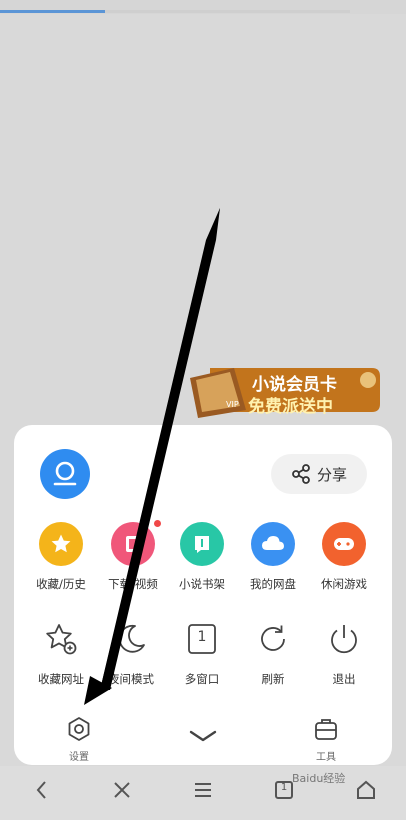 This screenshot has height=820, width=406. What do you see at coordinates (52, 11) in the screenshot?
I see `page-load-progress-bar` at bounding box center [52, 11].